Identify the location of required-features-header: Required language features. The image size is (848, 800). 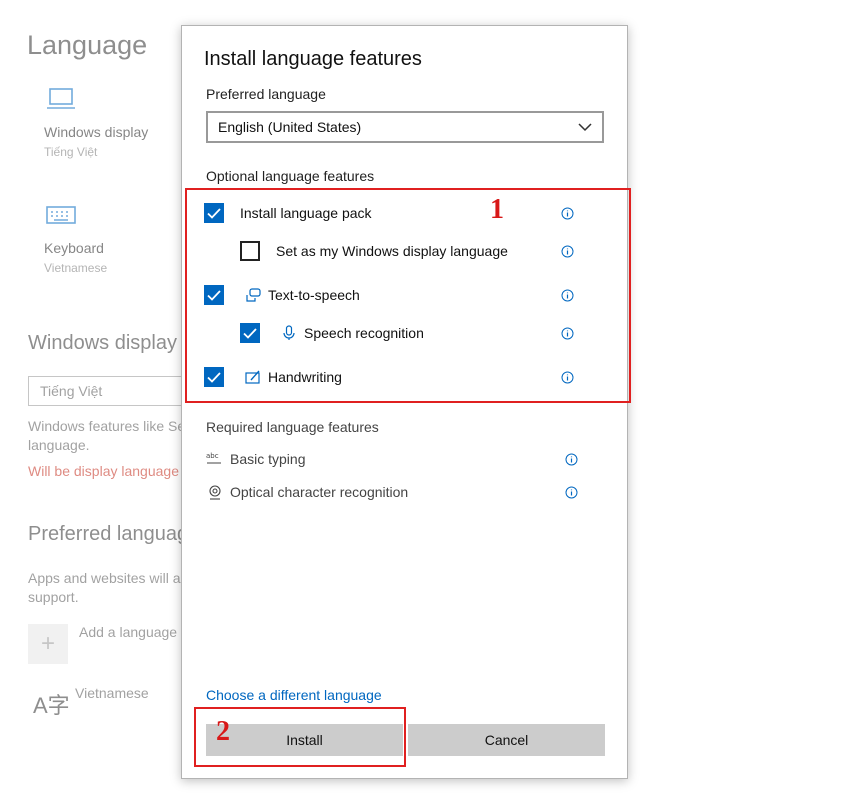
(292, 427).